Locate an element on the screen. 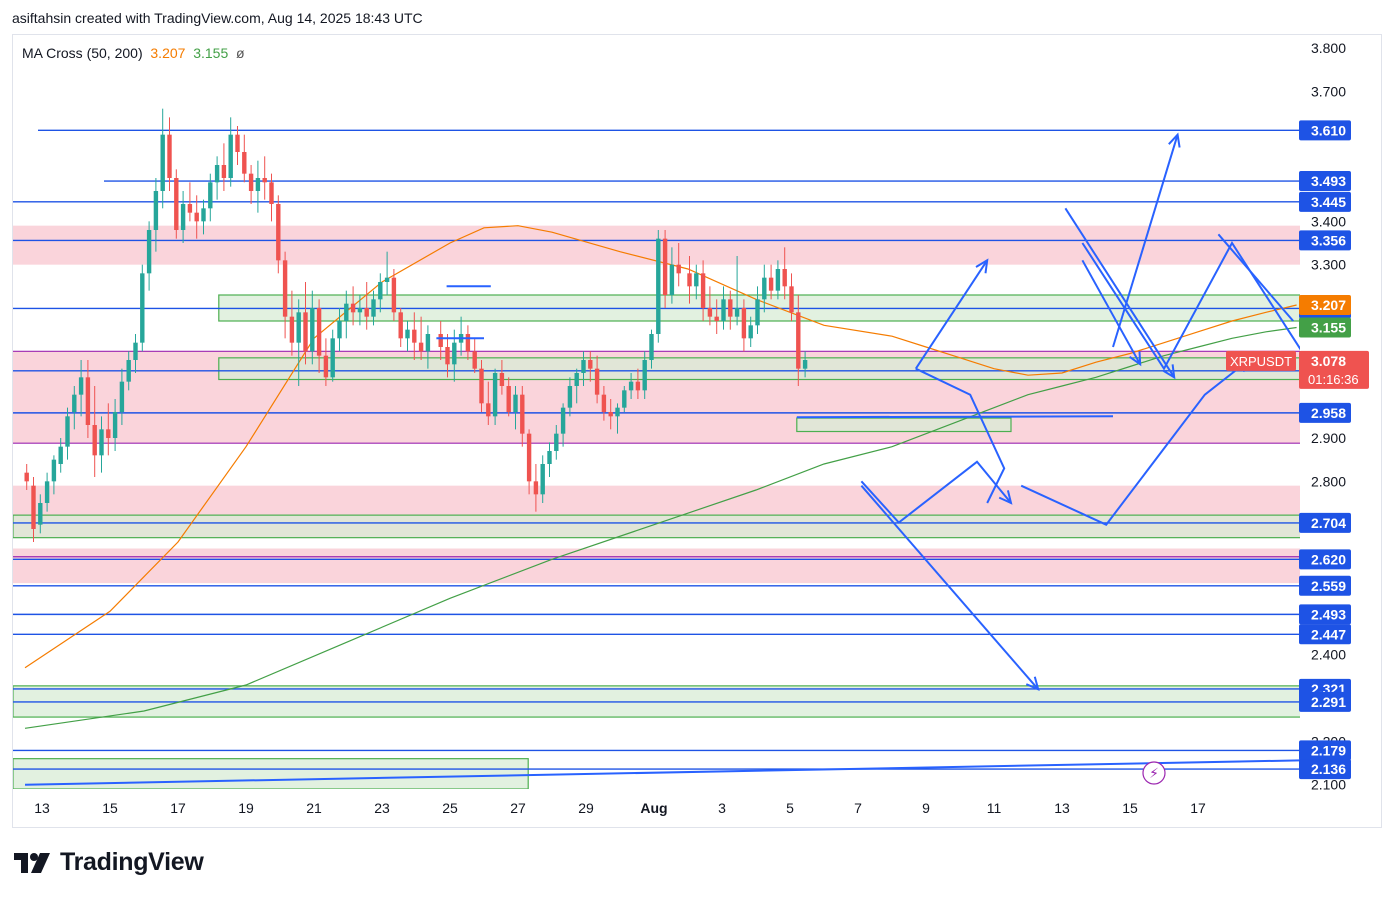 The width and height of the screenshot is (1392, 900). level-label: 3.155 is located at coordinates (1328, 328).